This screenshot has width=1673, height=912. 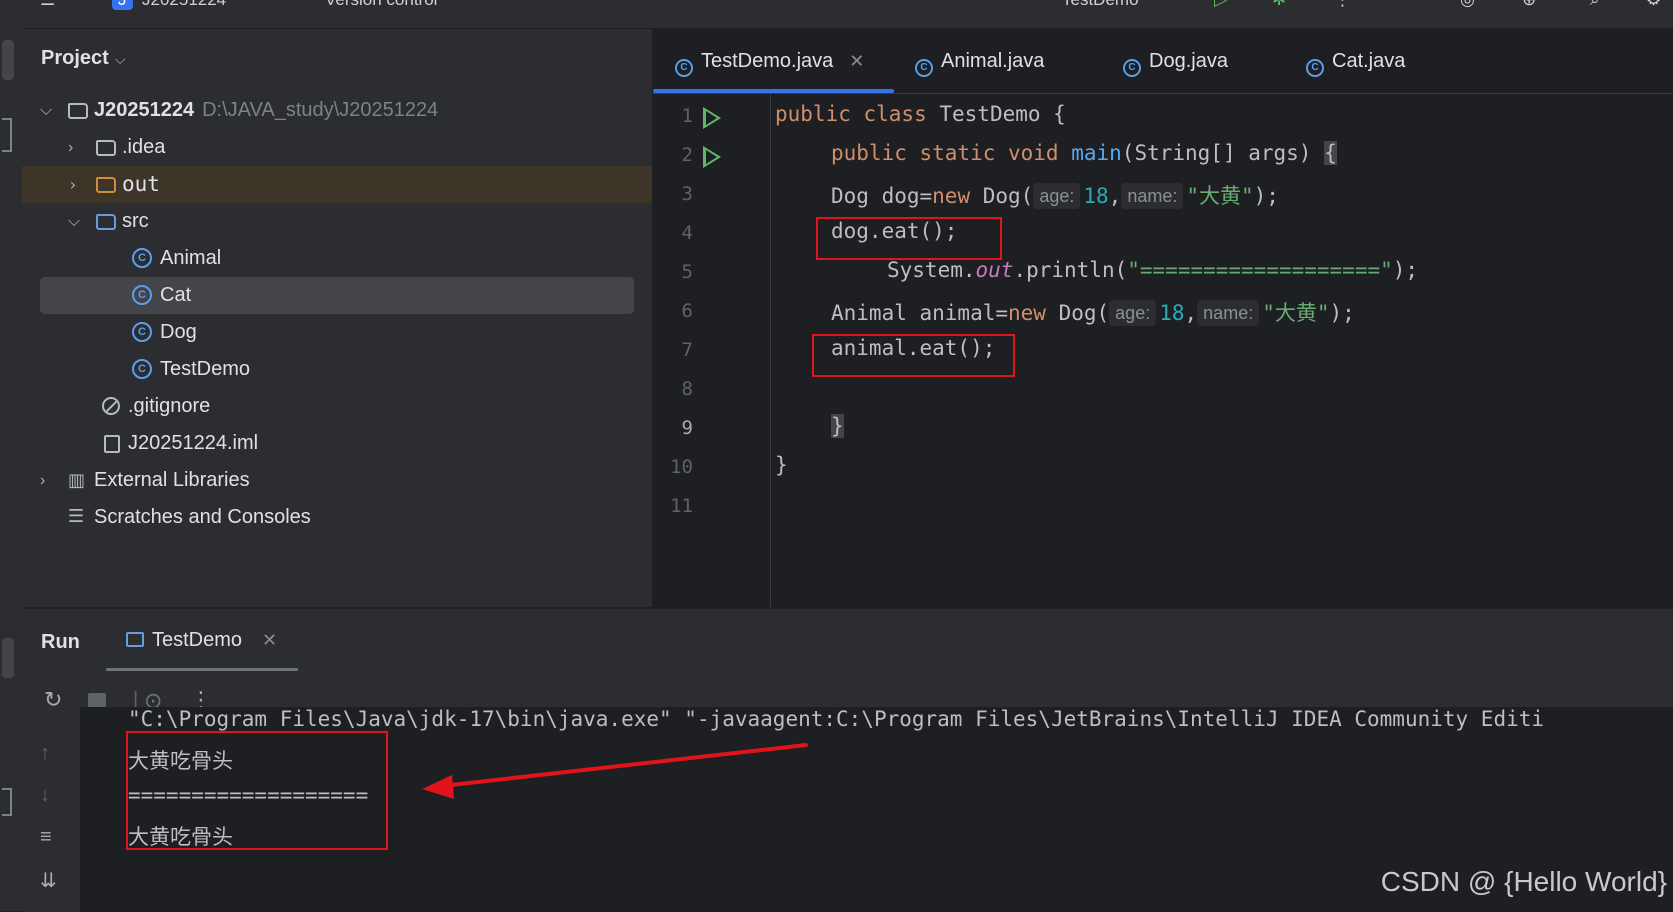 I want to click on main-menu-icon: ☰, so click(x=47, y=5).